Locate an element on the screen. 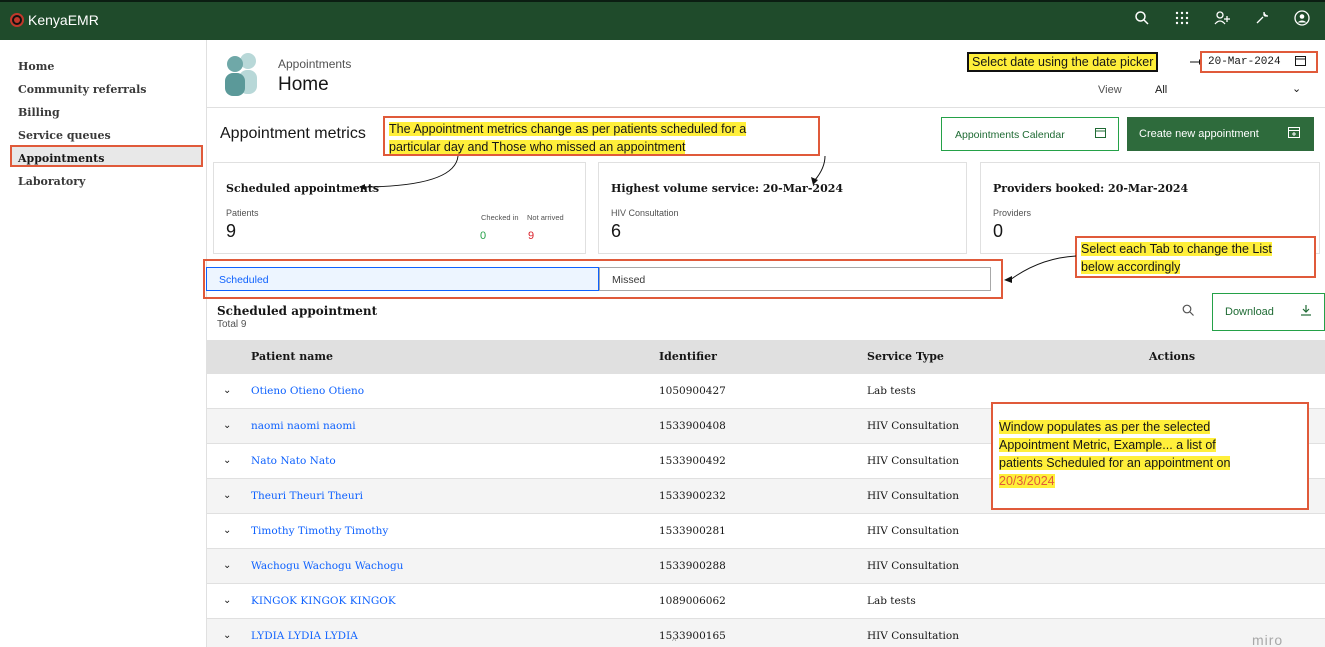  column-header-service-type: Service Type is located at coordinates (905, 356).